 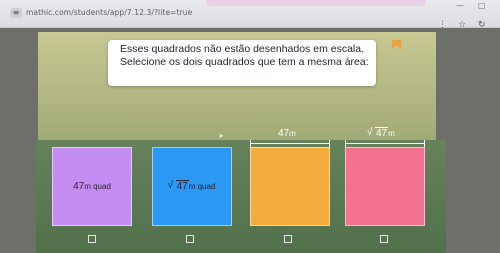 What do you see at coordinates (288, 239) in the screenshot?
I see `checkbox-square-orange` at bounding box center [288, 239].